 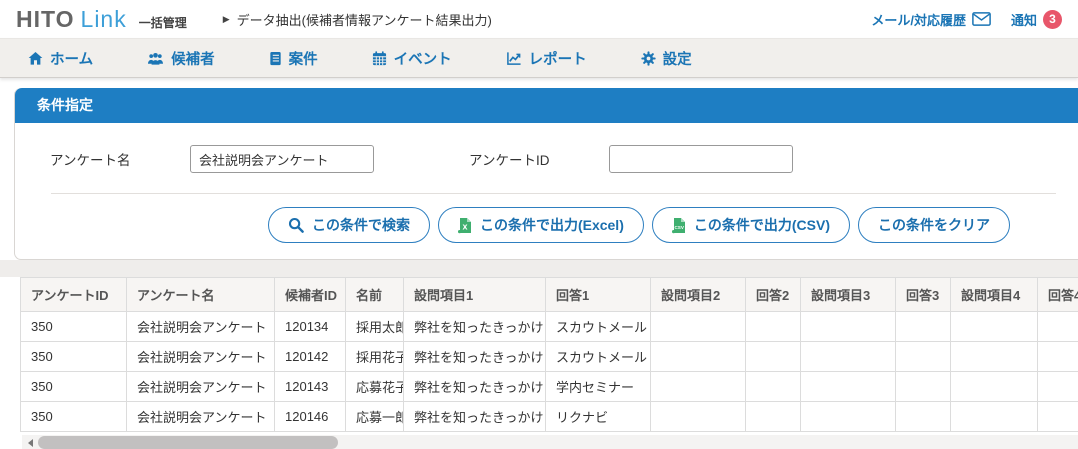 What do you see at coordinates (296, 225) in the screenshot?
I see `search-icon` at bounding box center [296, 225].